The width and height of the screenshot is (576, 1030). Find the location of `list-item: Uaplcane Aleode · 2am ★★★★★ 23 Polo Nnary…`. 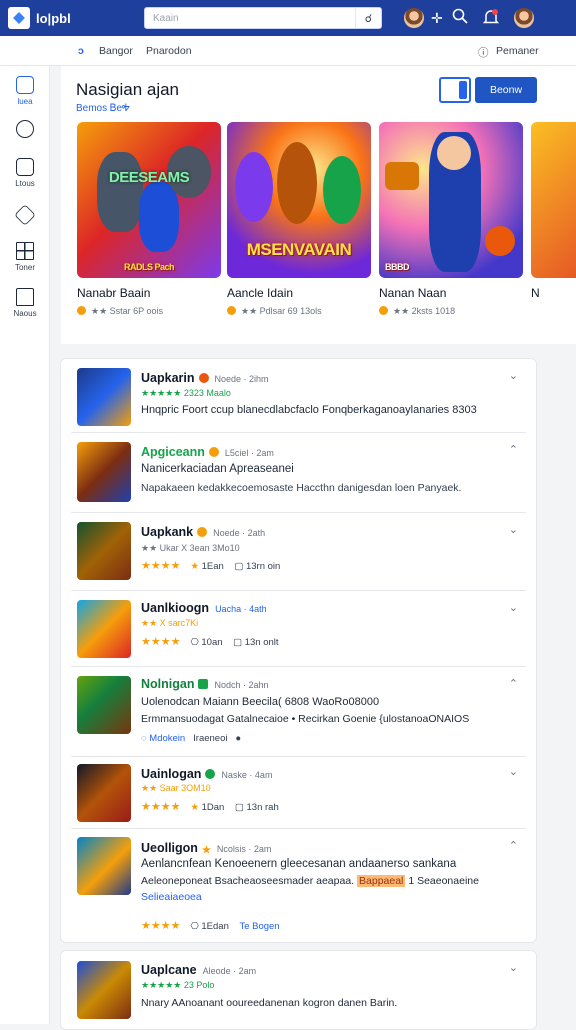

list-item: Uaplcane Aleode · 2am ★★★★★ 23 Polo Nnary… is located at coordinates (298, 988).